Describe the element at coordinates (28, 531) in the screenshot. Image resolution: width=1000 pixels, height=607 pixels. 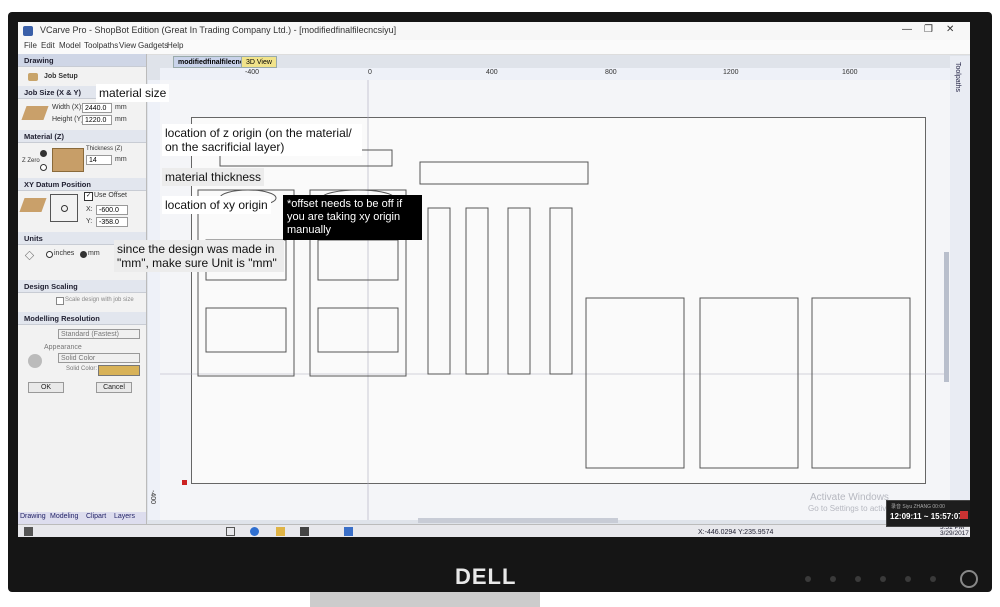
I see `start-icon` at that location.